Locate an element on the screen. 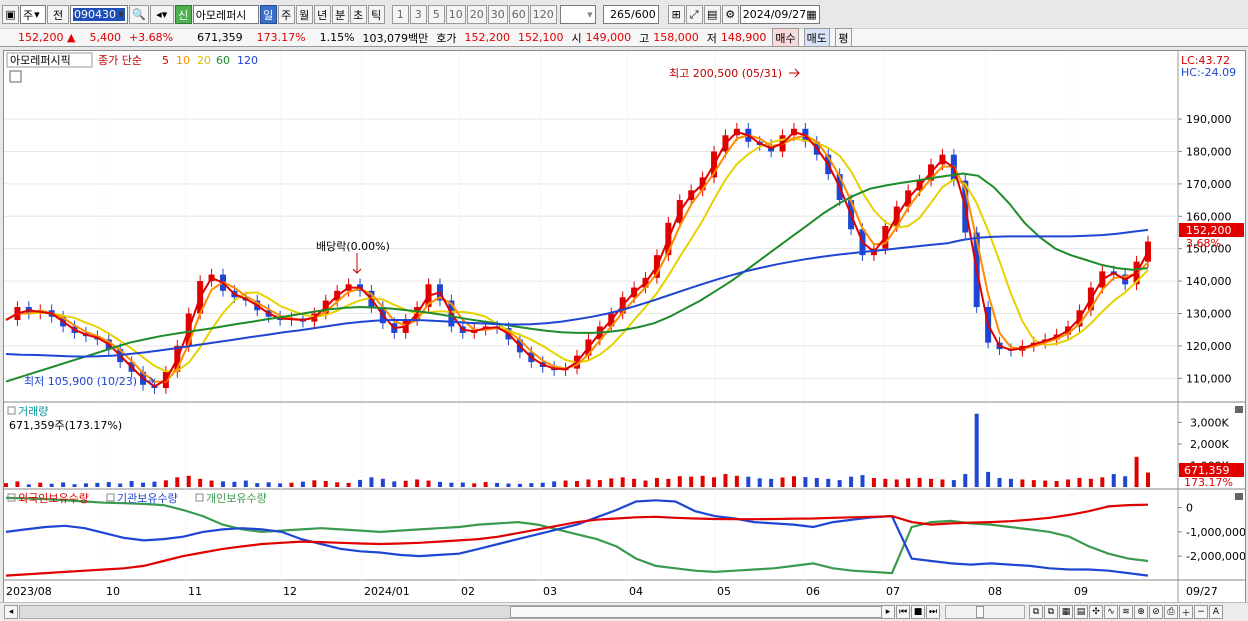 The image size is (1248, 621). eval-button: 평 is located at coordinates (843, 37).